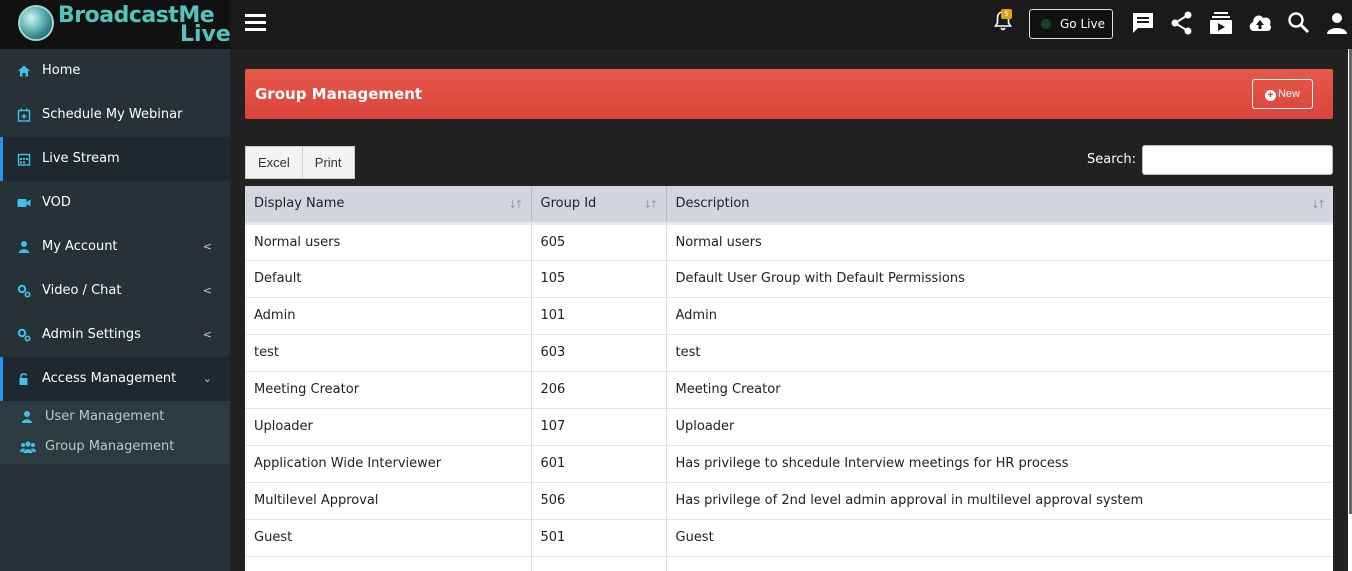  What do you see at coordinates (599, 538) in the screenshot?
I see `cell-group-id: 501` at bounding box center [599, 538].